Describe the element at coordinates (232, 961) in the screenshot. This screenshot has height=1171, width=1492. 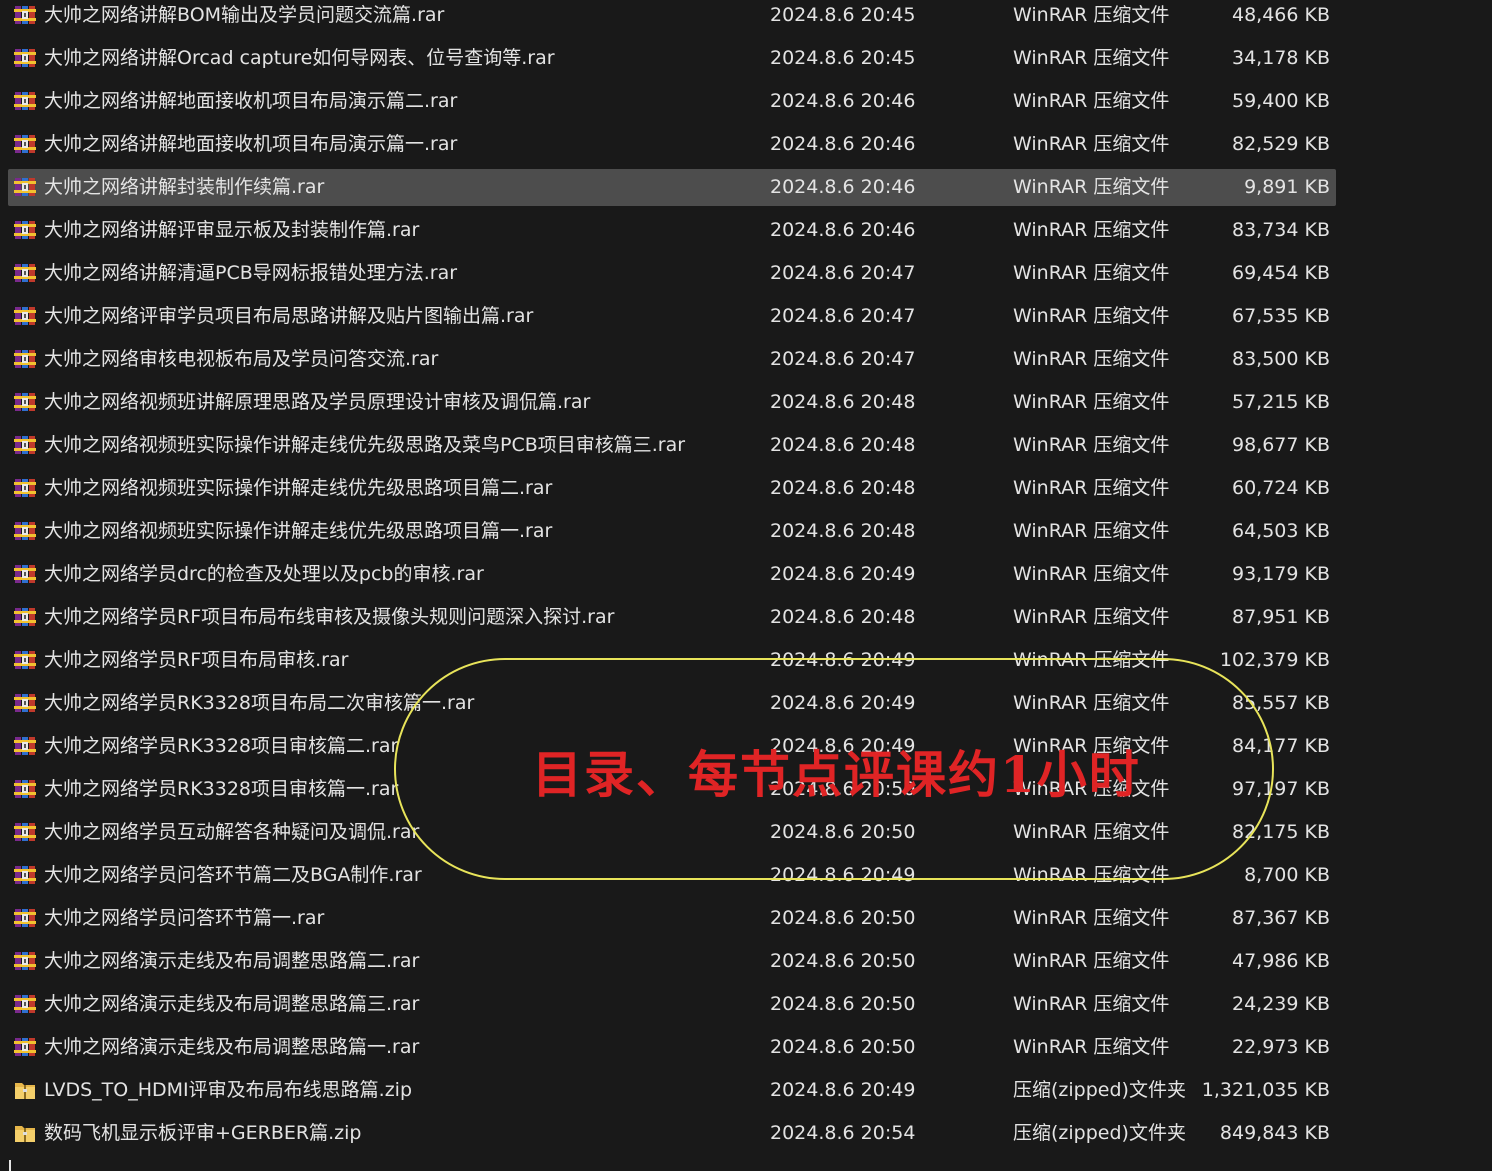
I see `file-name: 大帅之网络演示走线及布局调整思路篇二.rar` at that location.